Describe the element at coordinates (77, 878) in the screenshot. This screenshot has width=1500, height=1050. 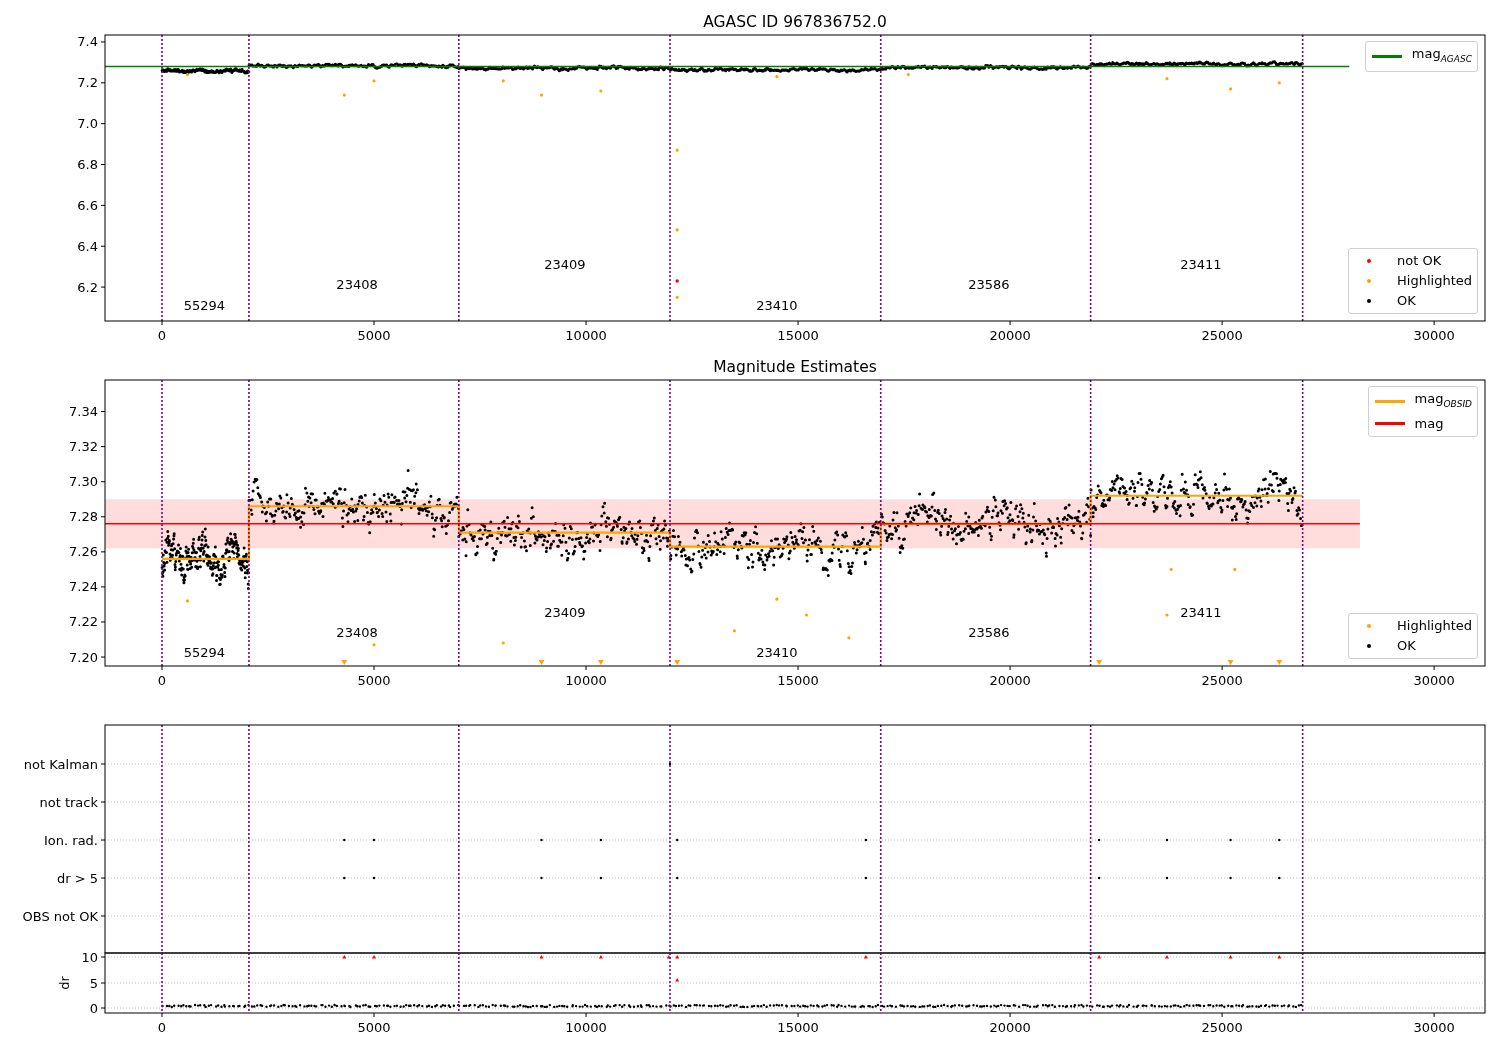
I see `y-tick-label: dr > 5` at that location.